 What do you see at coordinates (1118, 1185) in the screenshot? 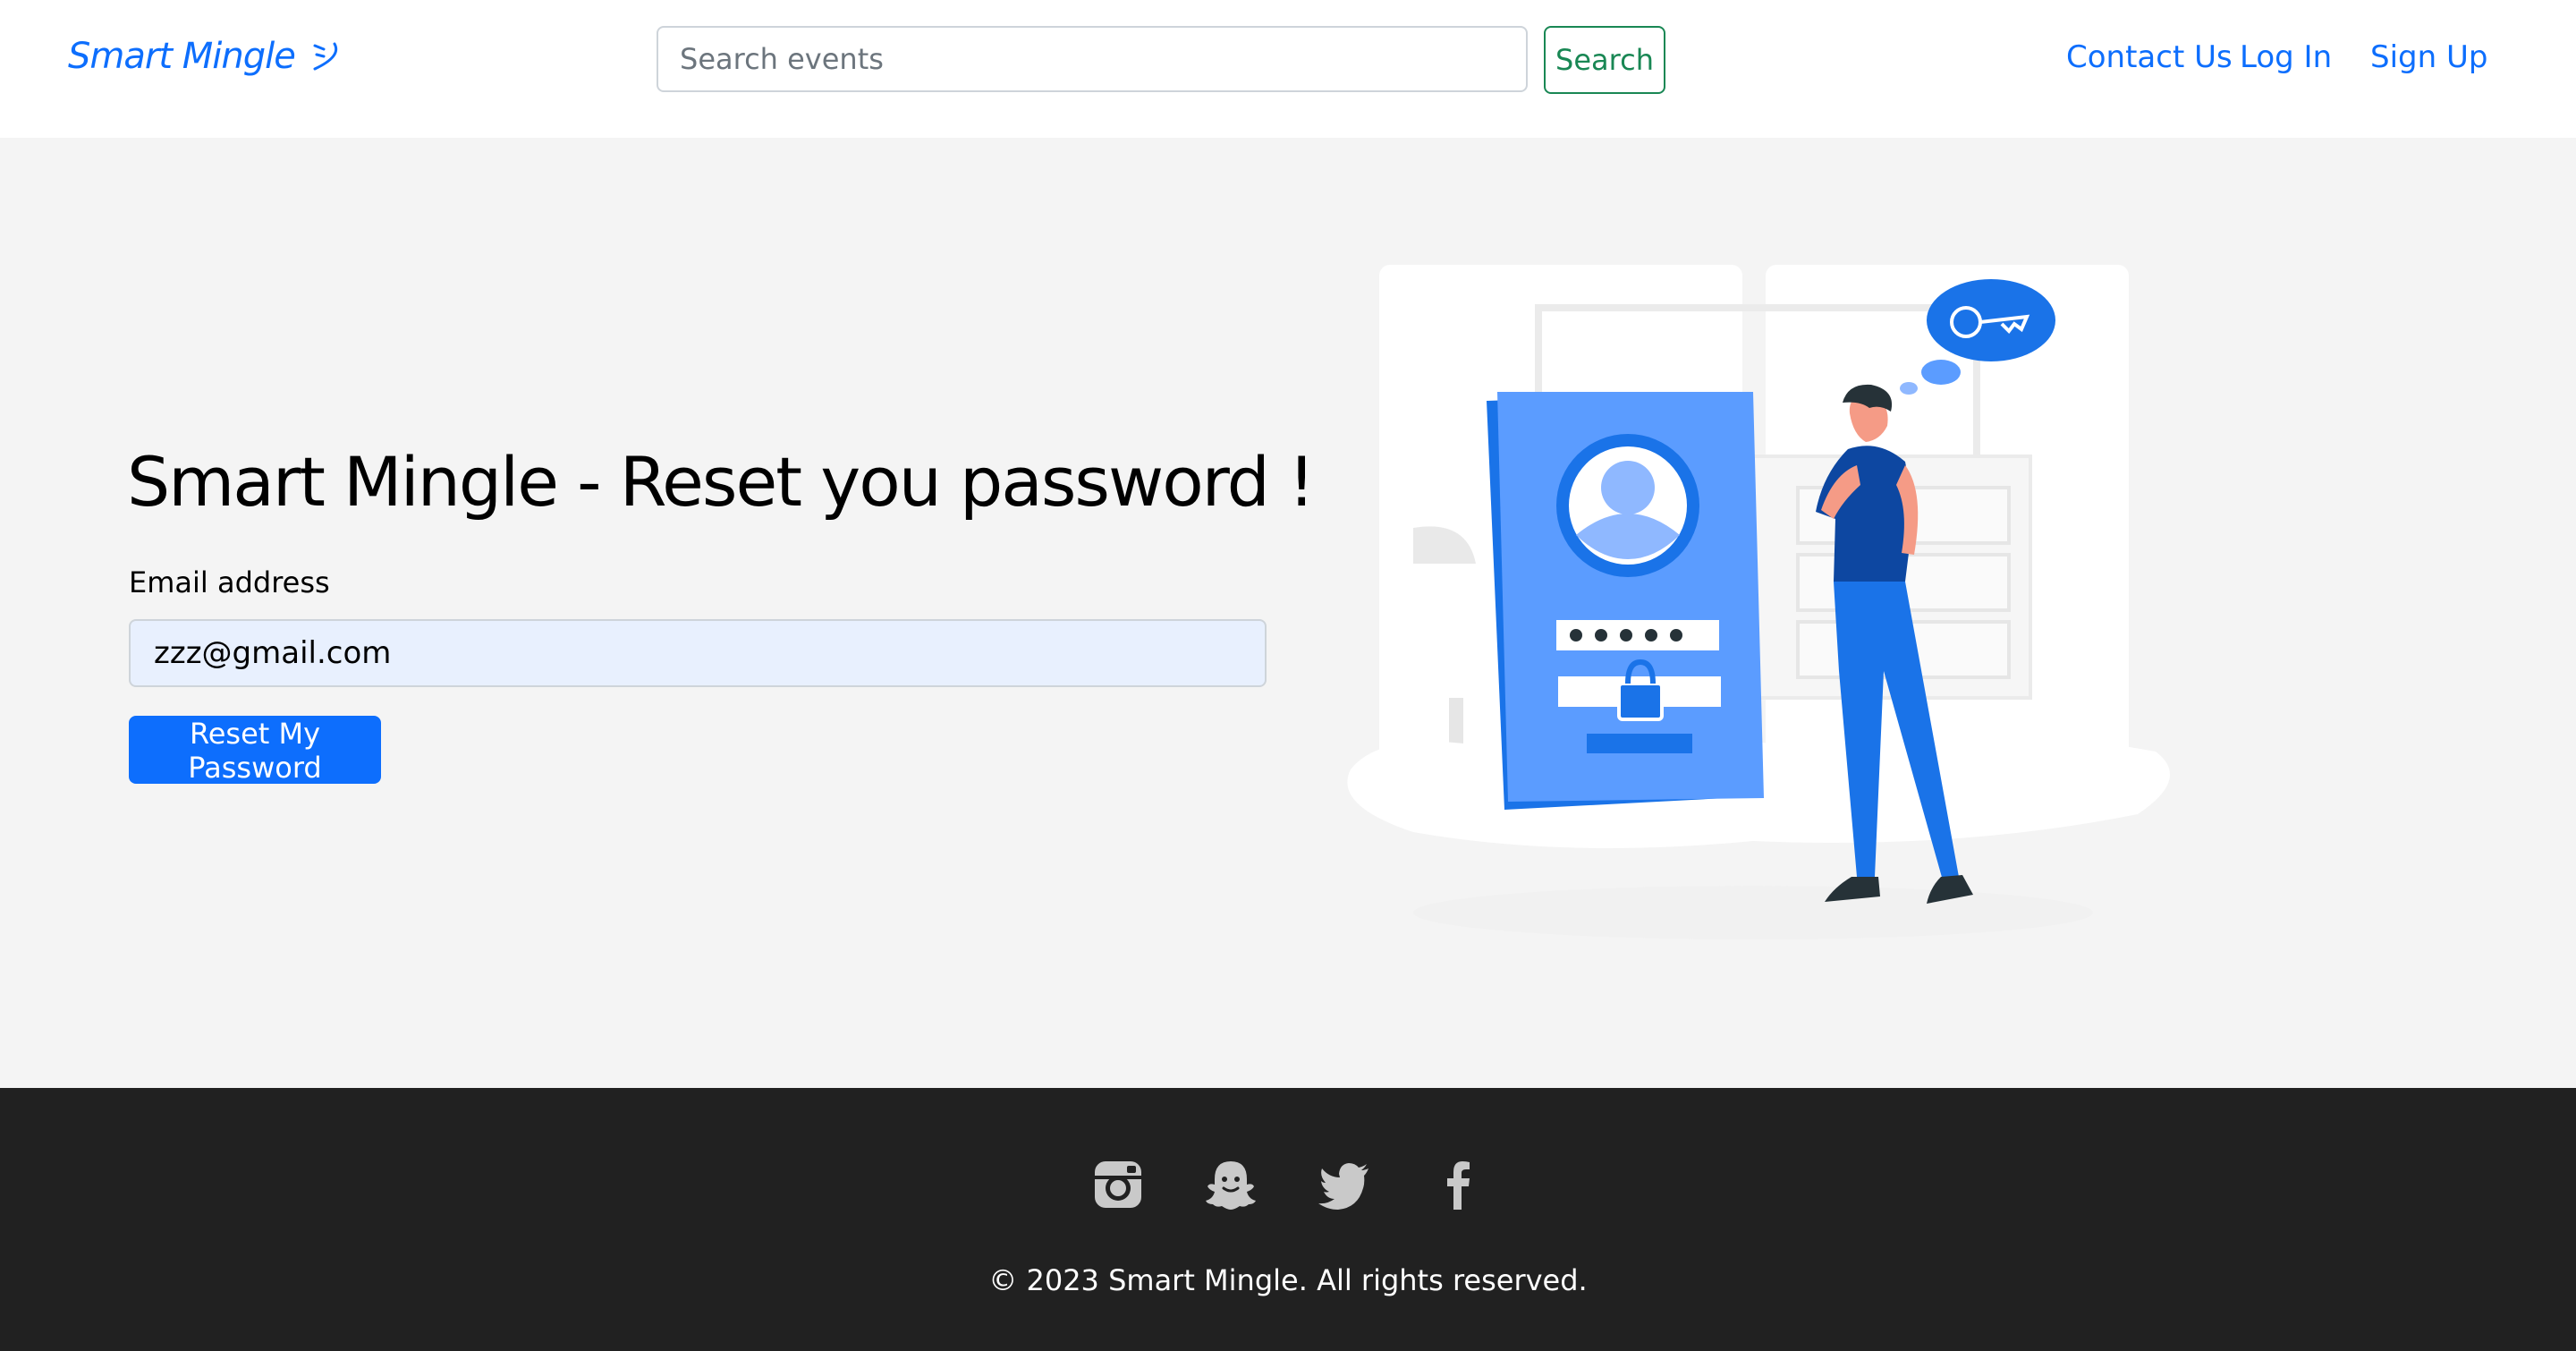
I see `instagram-icon` at bounding box center [1118, 1185].